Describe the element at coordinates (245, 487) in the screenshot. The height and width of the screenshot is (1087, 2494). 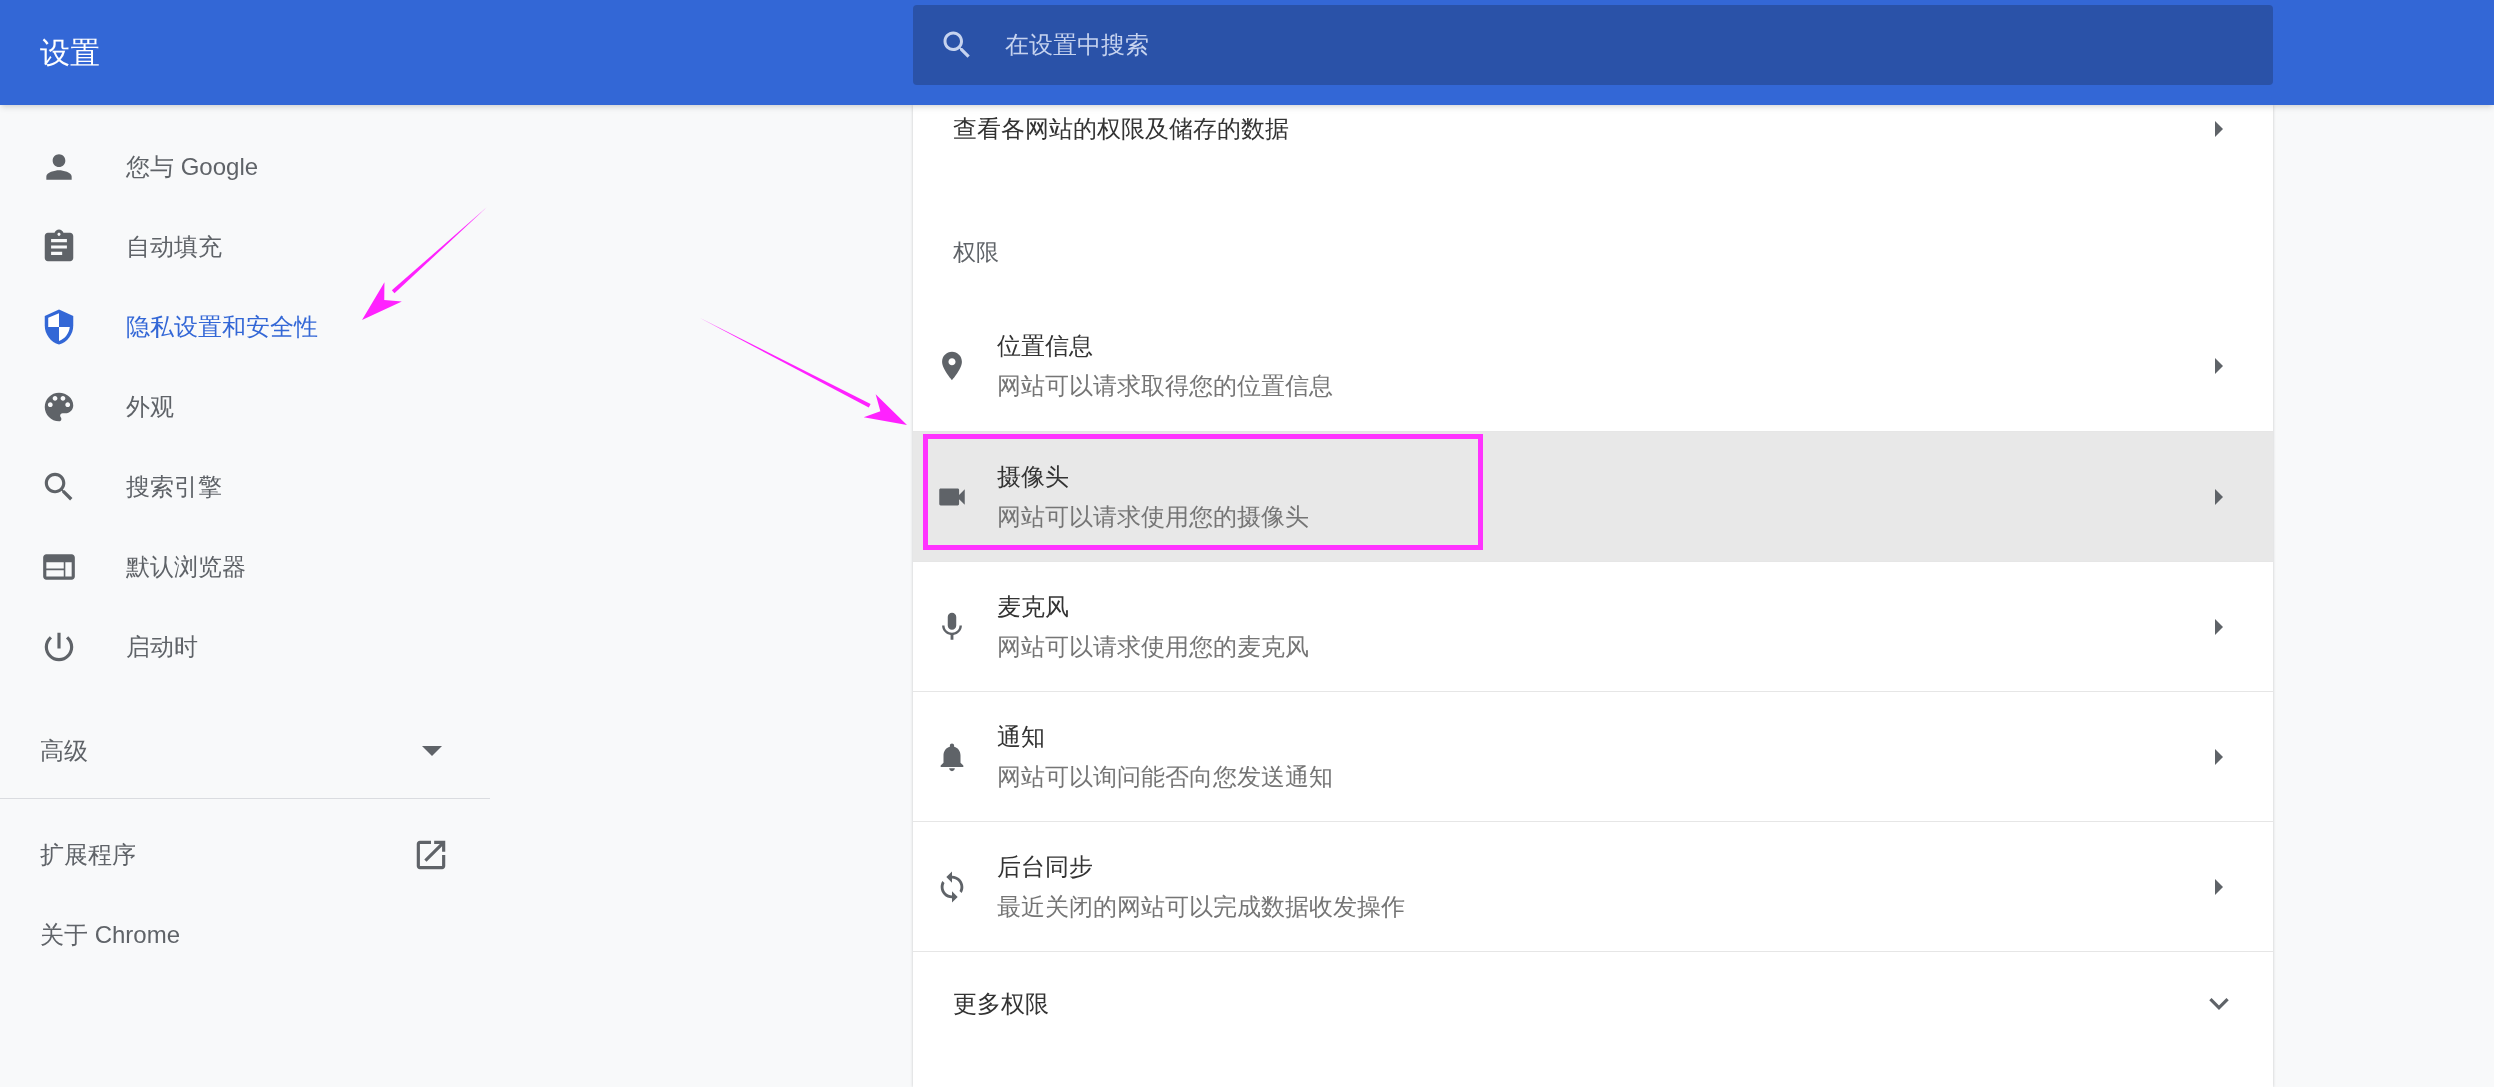
I see `sidebar-item: 搜索引擎` at that location.